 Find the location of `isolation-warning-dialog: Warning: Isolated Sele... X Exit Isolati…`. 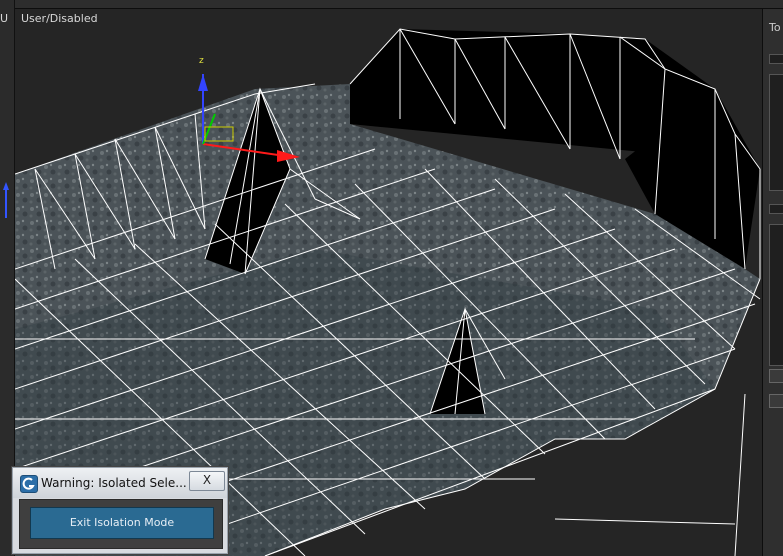

isolation-warning-dialog: Warning: Isolated Sele... X Exit Isolati… is located at coordinates (120, 510).